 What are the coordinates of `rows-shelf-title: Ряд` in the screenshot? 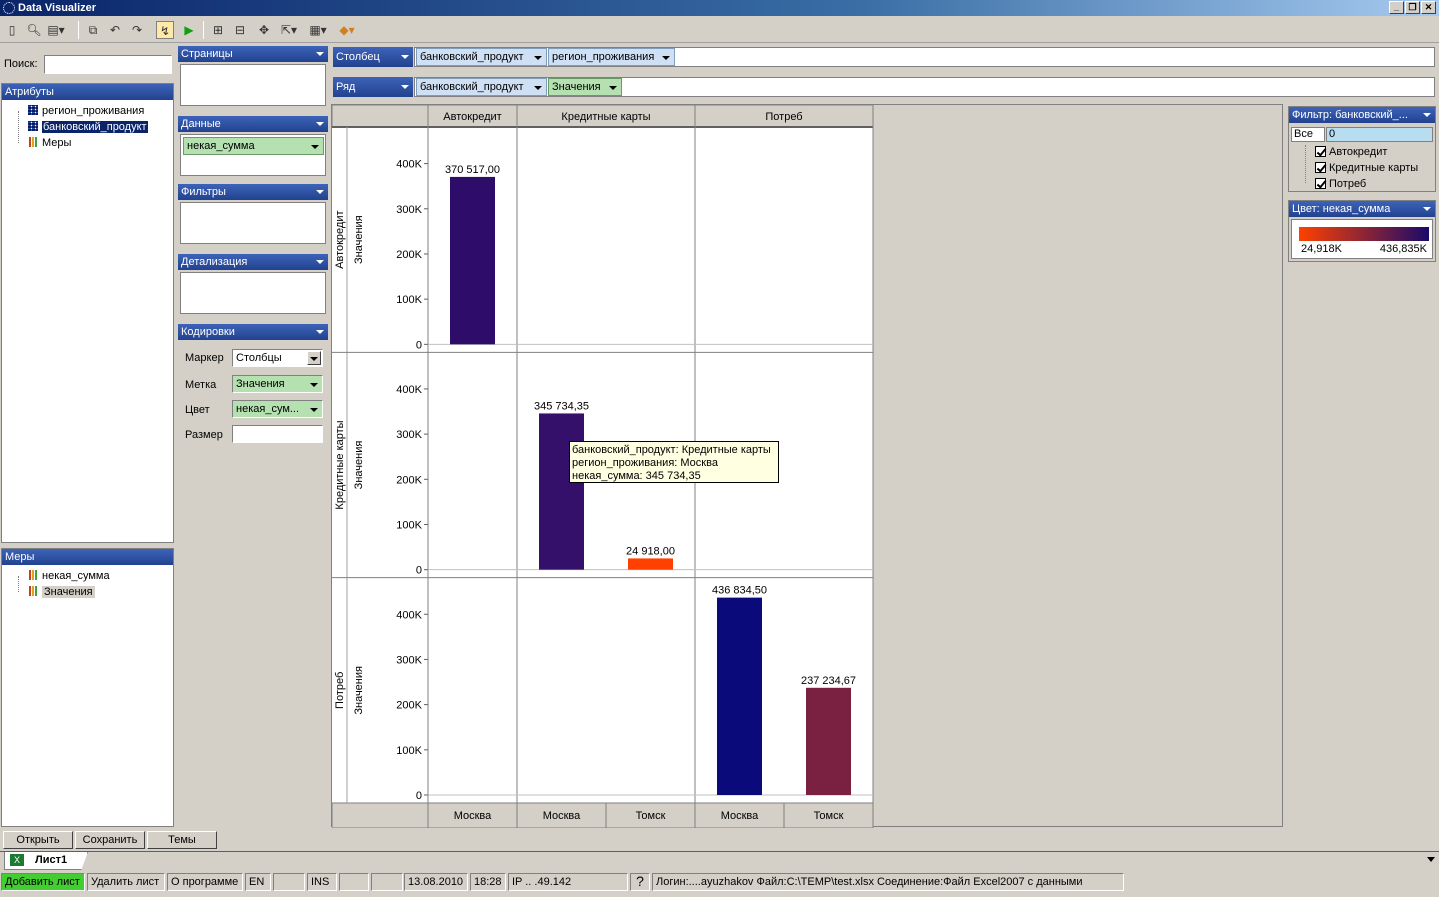 It's located at (373, 87).